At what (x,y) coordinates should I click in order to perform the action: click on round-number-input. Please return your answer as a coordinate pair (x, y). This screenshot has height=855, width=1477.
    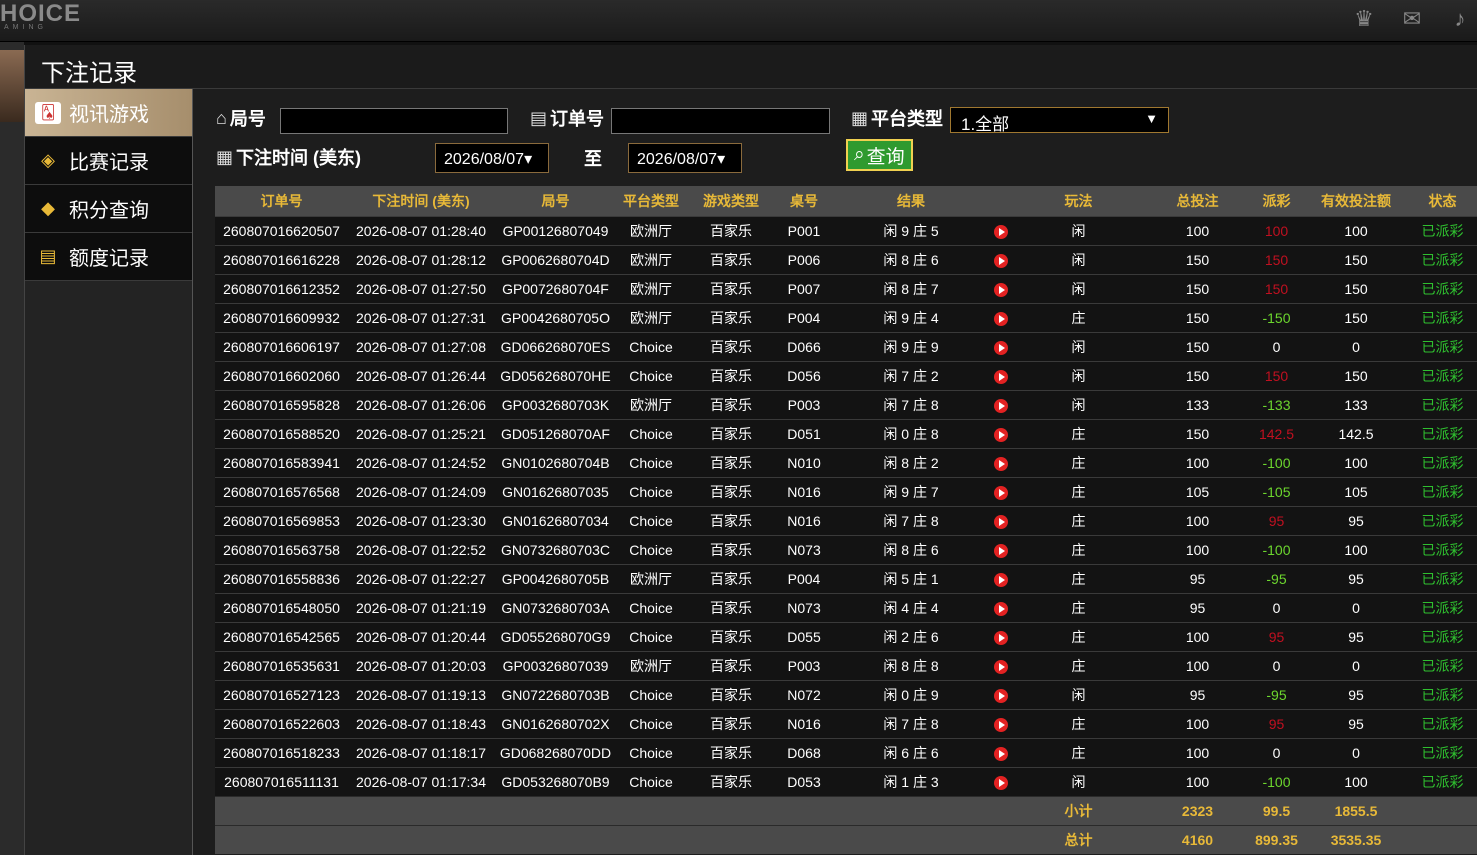
    Looking at the image, I should click on (394, 121).